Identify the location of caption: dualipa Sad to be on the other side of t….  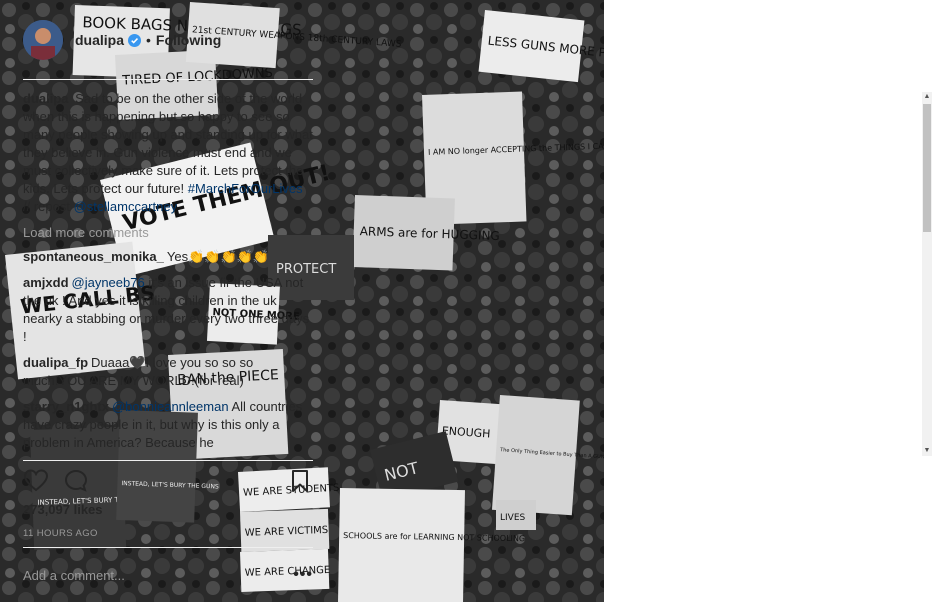
(168, 153).